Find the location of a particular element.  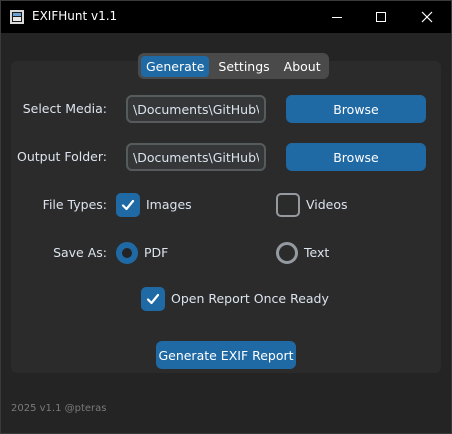

close-button is located at coordinates (427, 17).